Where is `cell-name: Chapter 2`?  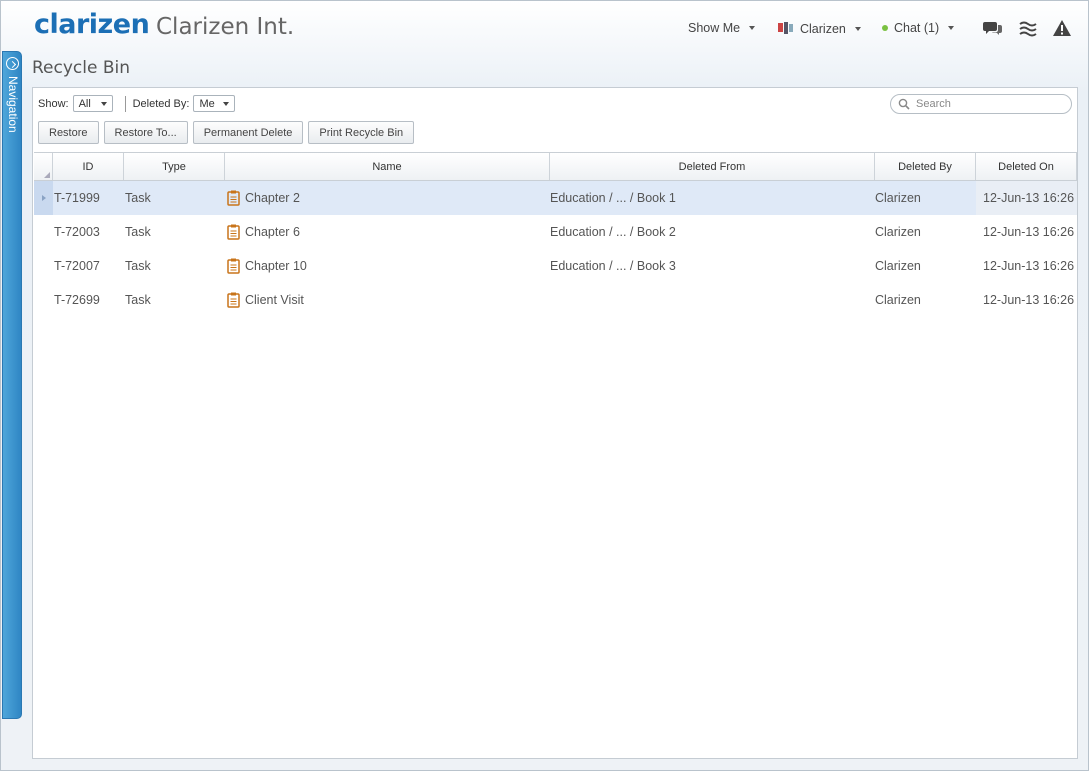
cell-name: Chapter 2 is located at coordinates (387, 198).